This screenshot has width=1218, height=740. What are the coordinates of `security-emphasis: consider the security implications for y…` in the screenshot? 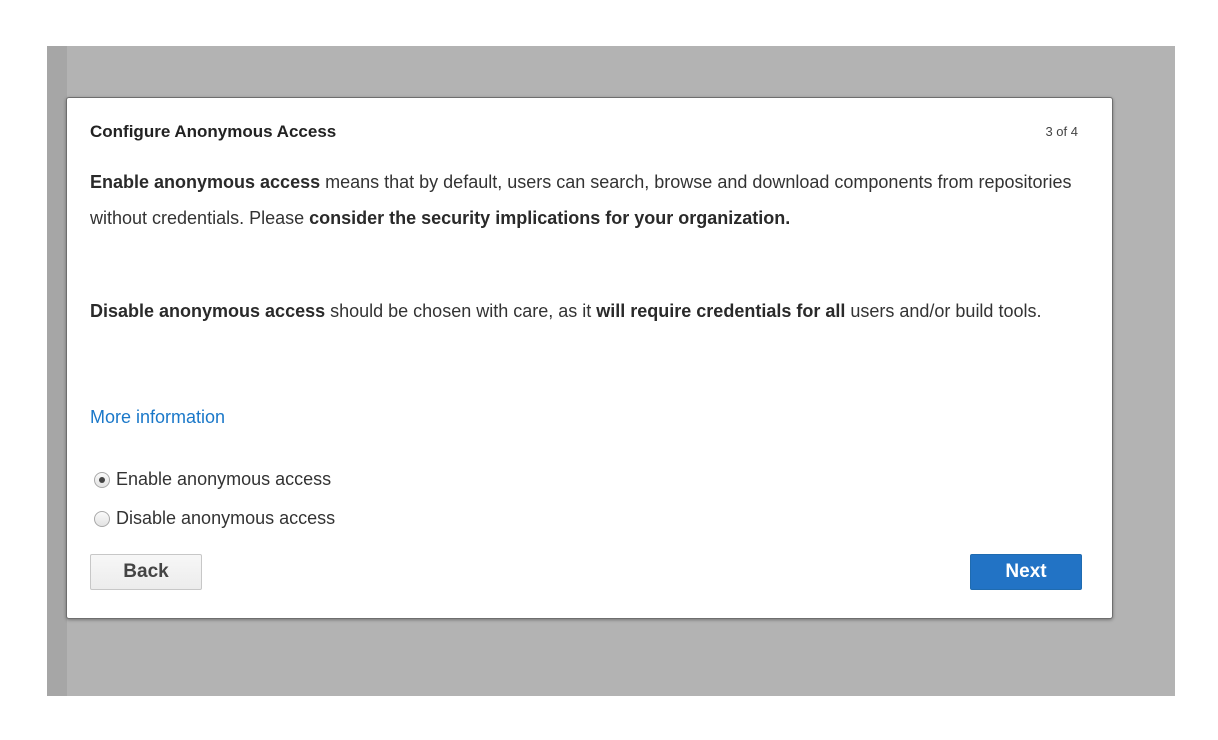 It's located at (550, 218).